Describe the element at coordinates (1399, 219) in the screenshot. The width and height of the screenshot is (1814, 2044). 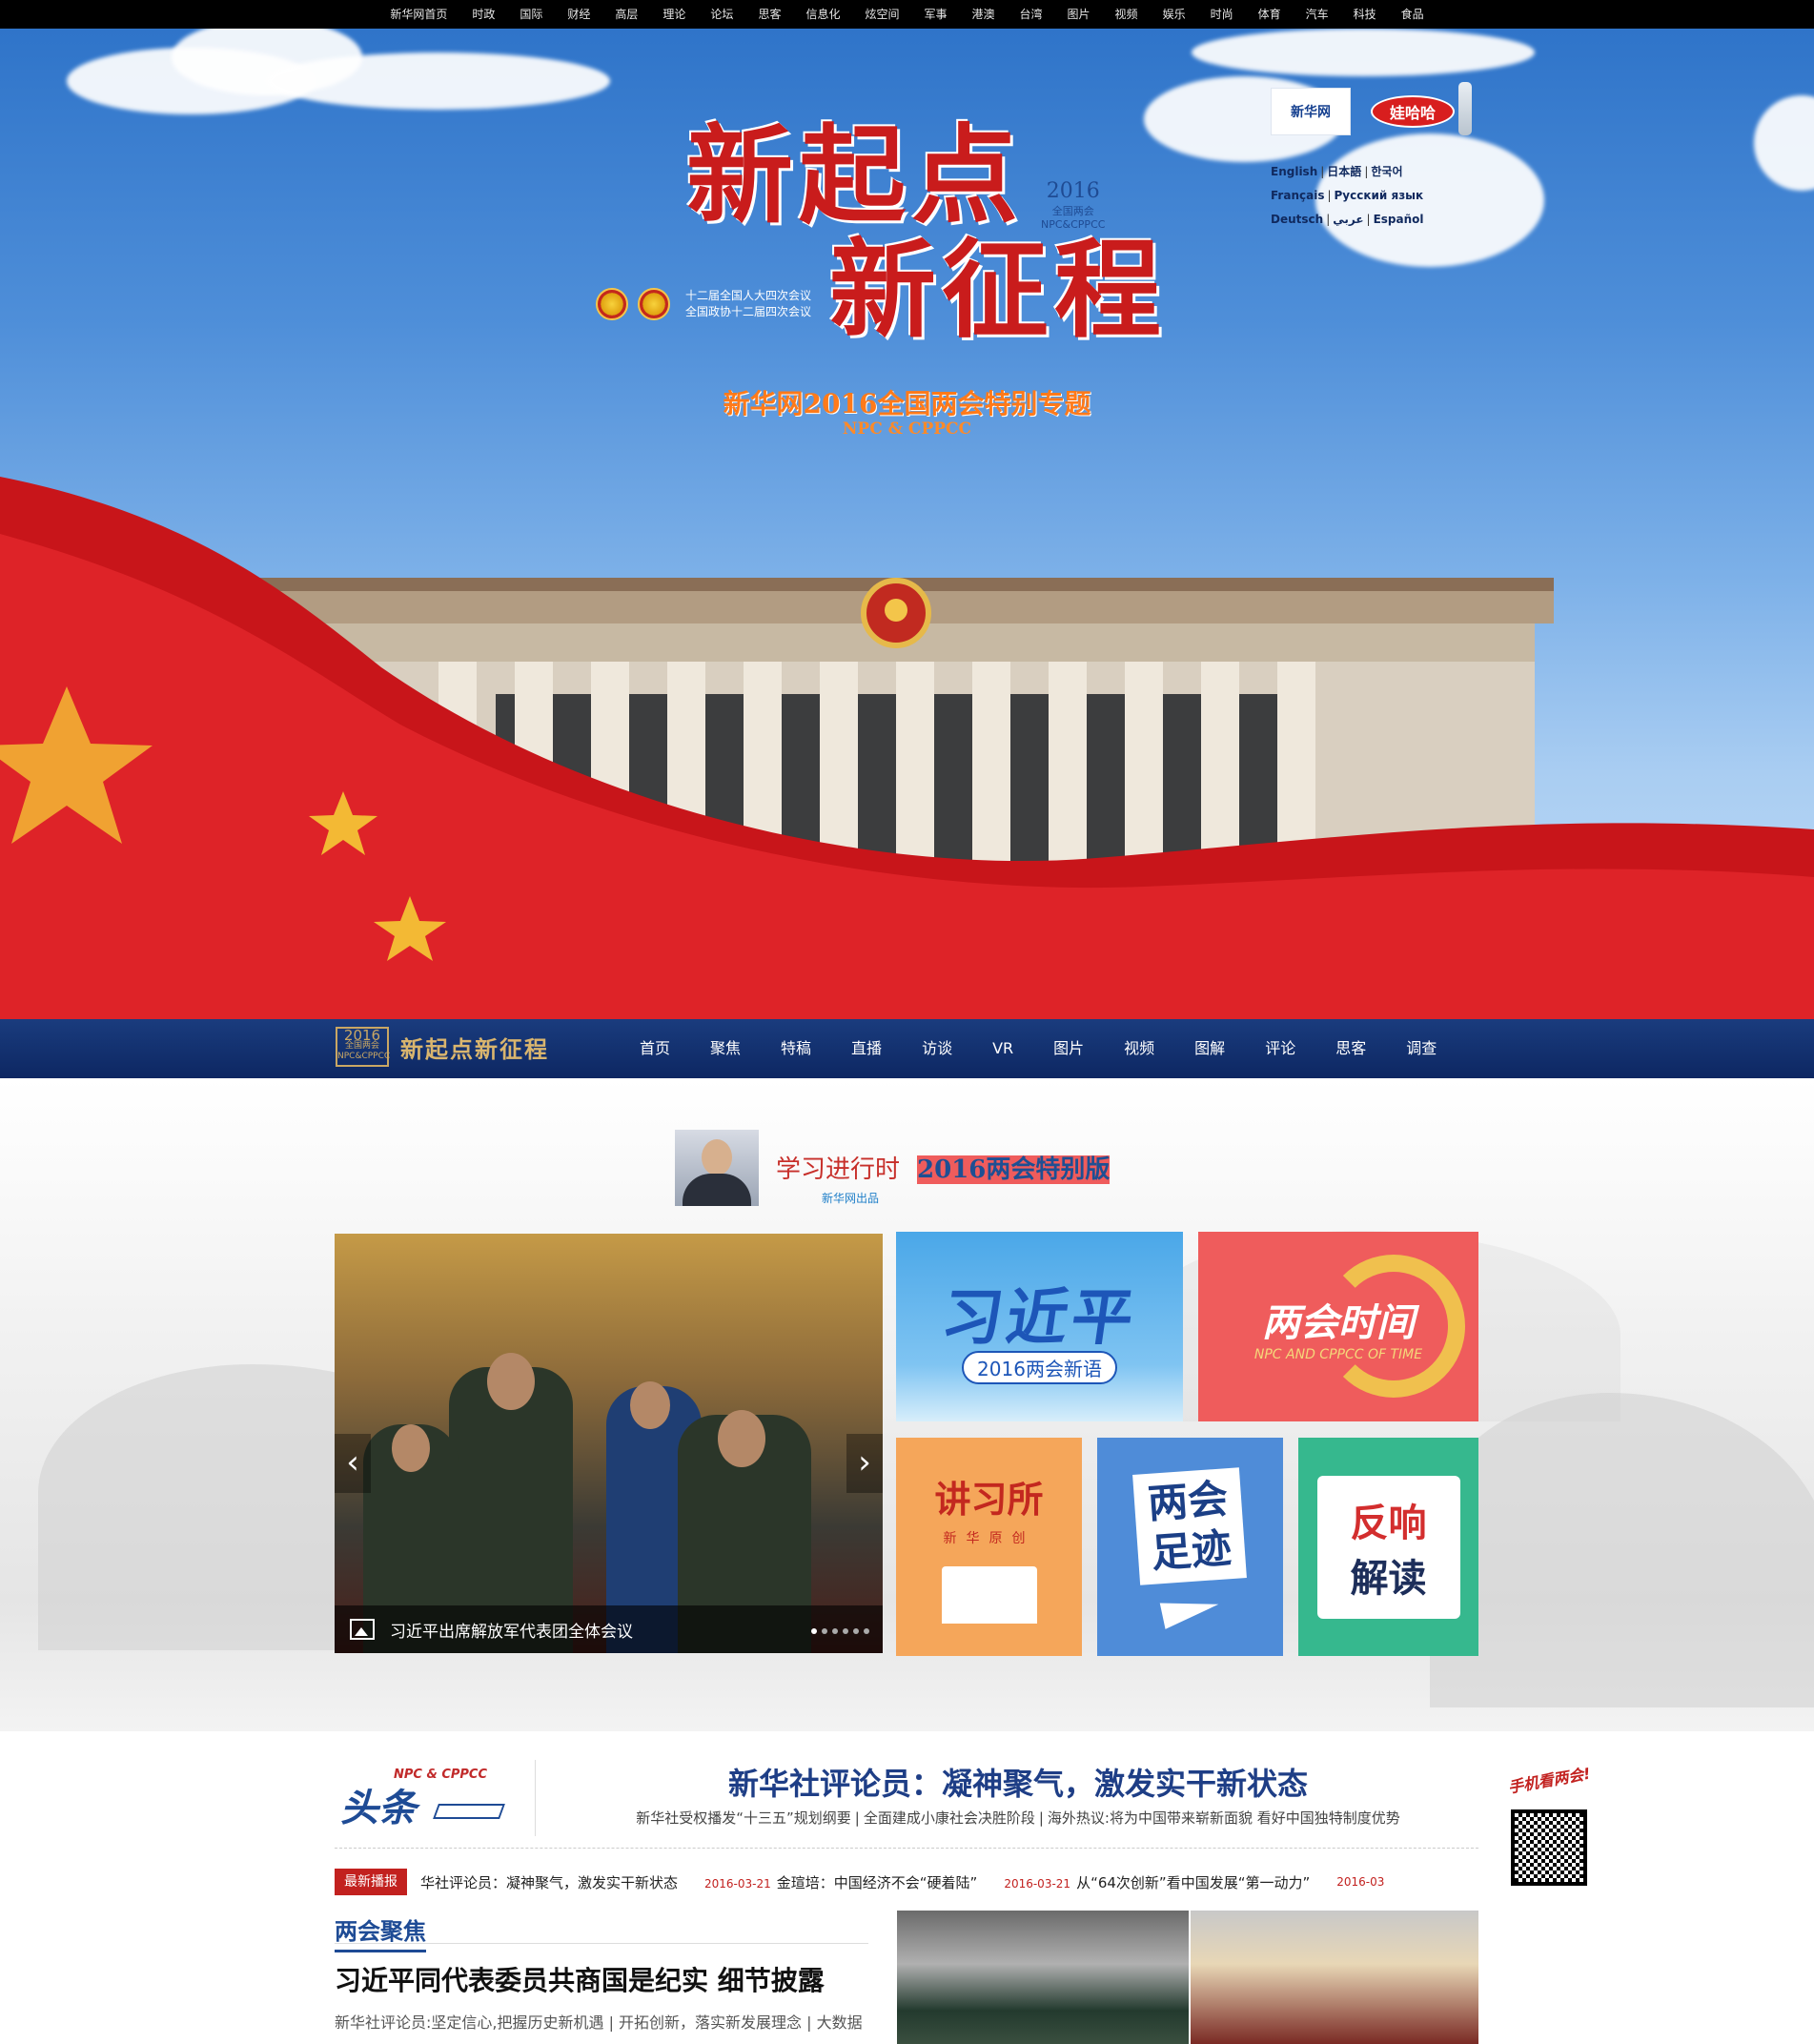
I see `language-link: Español` at that location.